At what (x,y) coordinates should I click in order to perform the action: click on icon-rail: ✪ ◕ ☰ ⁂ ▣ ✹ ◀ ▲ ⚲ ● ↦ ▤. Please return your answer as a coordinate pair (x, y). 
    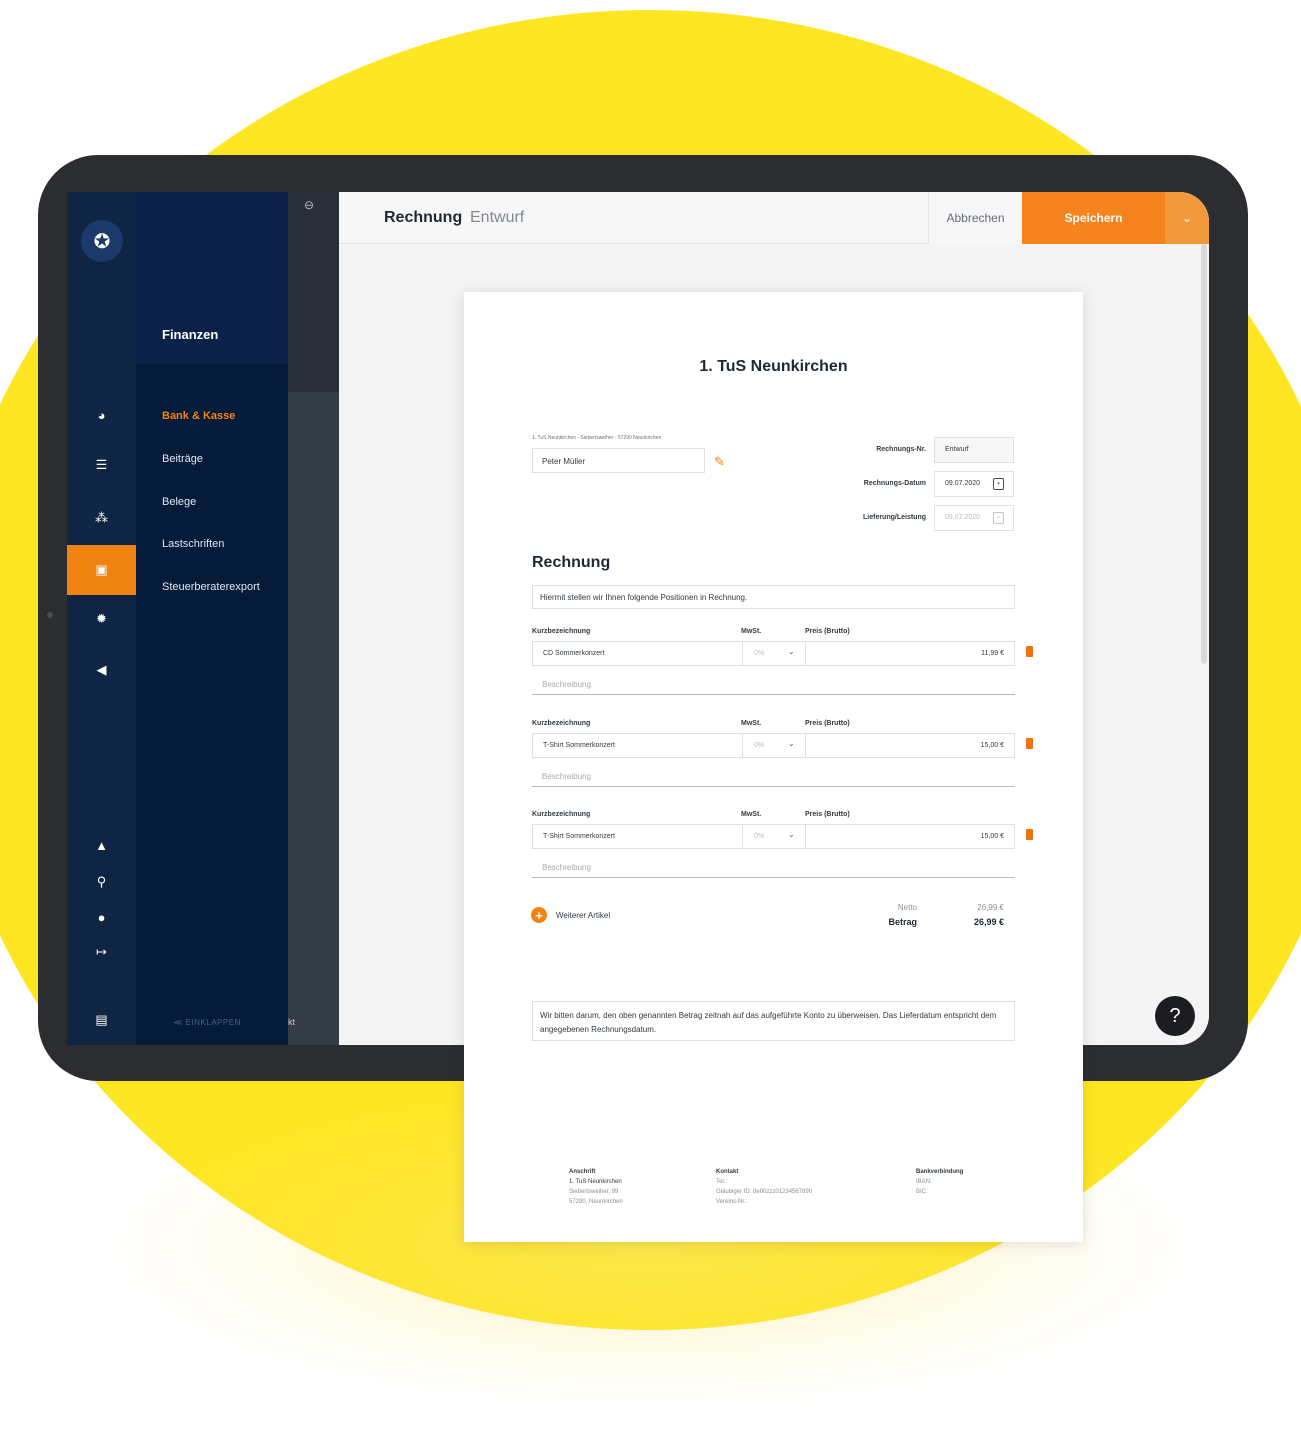
    Looking at the image, I should click on (101, 618).